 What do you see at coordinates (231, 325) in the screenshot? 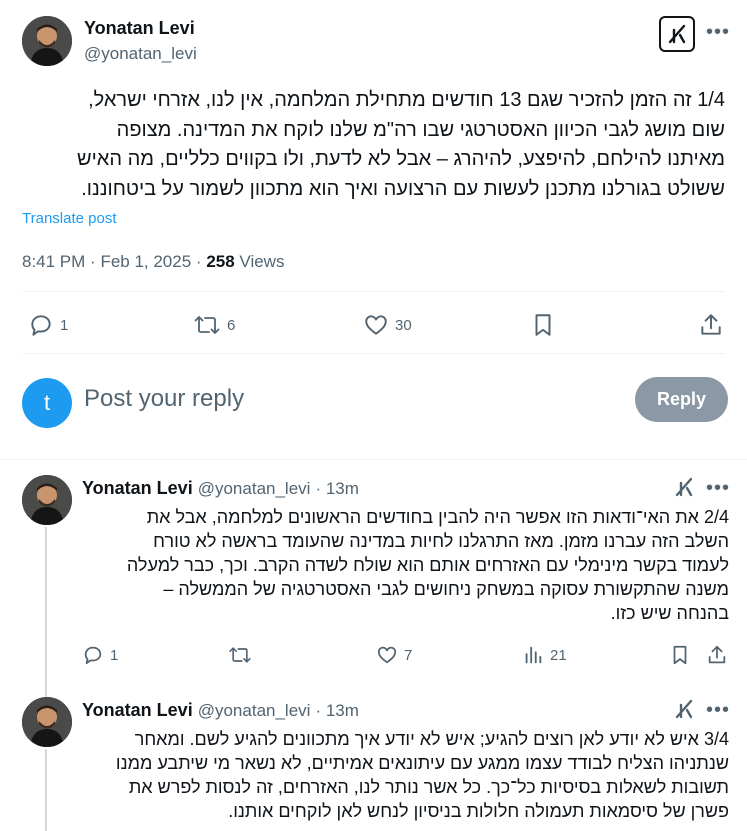
I see `repost-count: 6` at bounding box center [231, 325].